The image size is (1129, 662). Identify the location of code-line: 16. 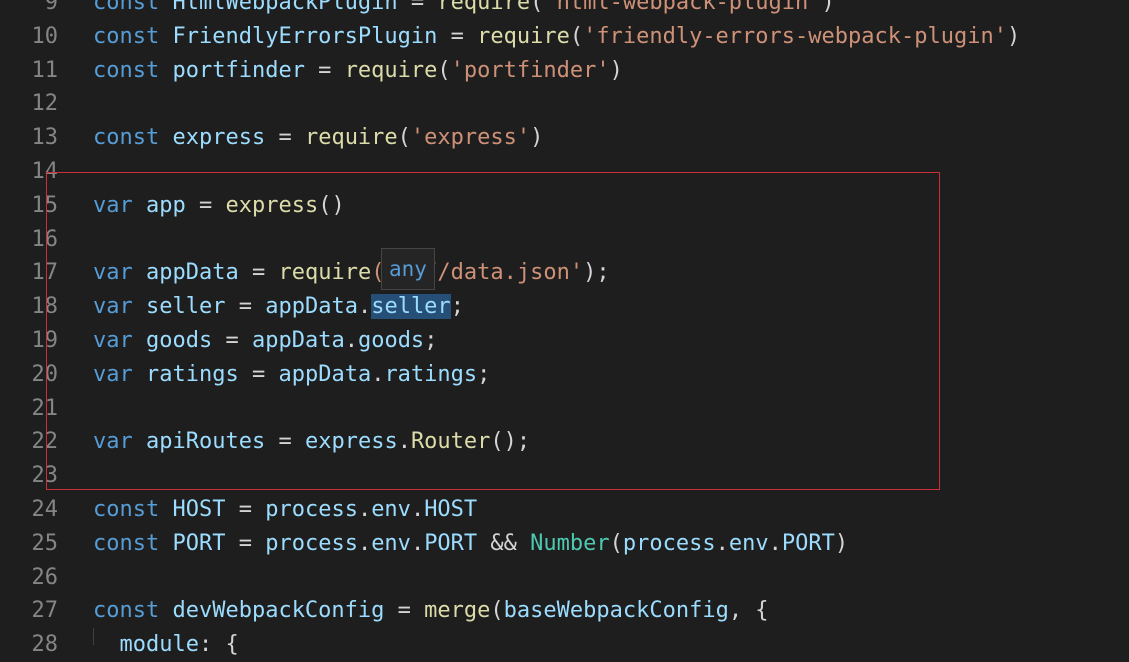
(564, 240).